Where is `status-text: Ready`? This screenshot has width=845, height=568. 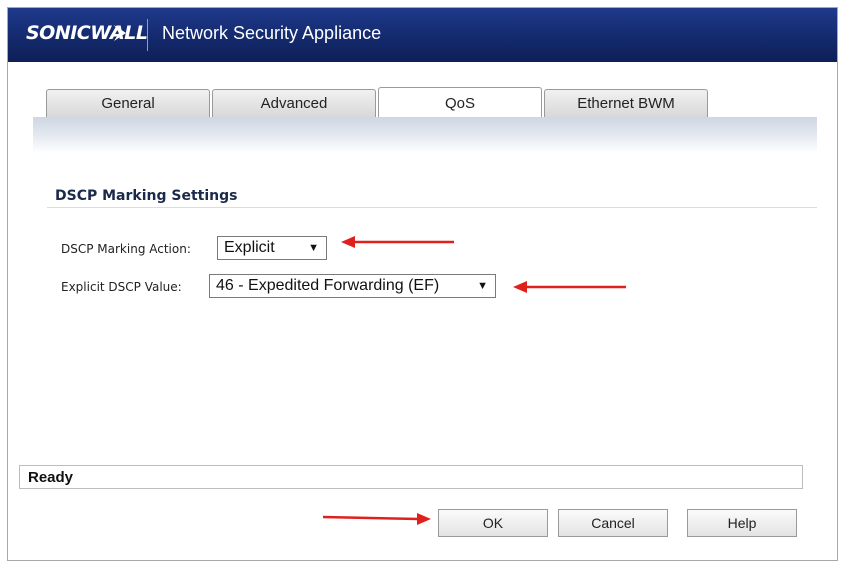
status-text: Ready is located at coordinates (51, 477).